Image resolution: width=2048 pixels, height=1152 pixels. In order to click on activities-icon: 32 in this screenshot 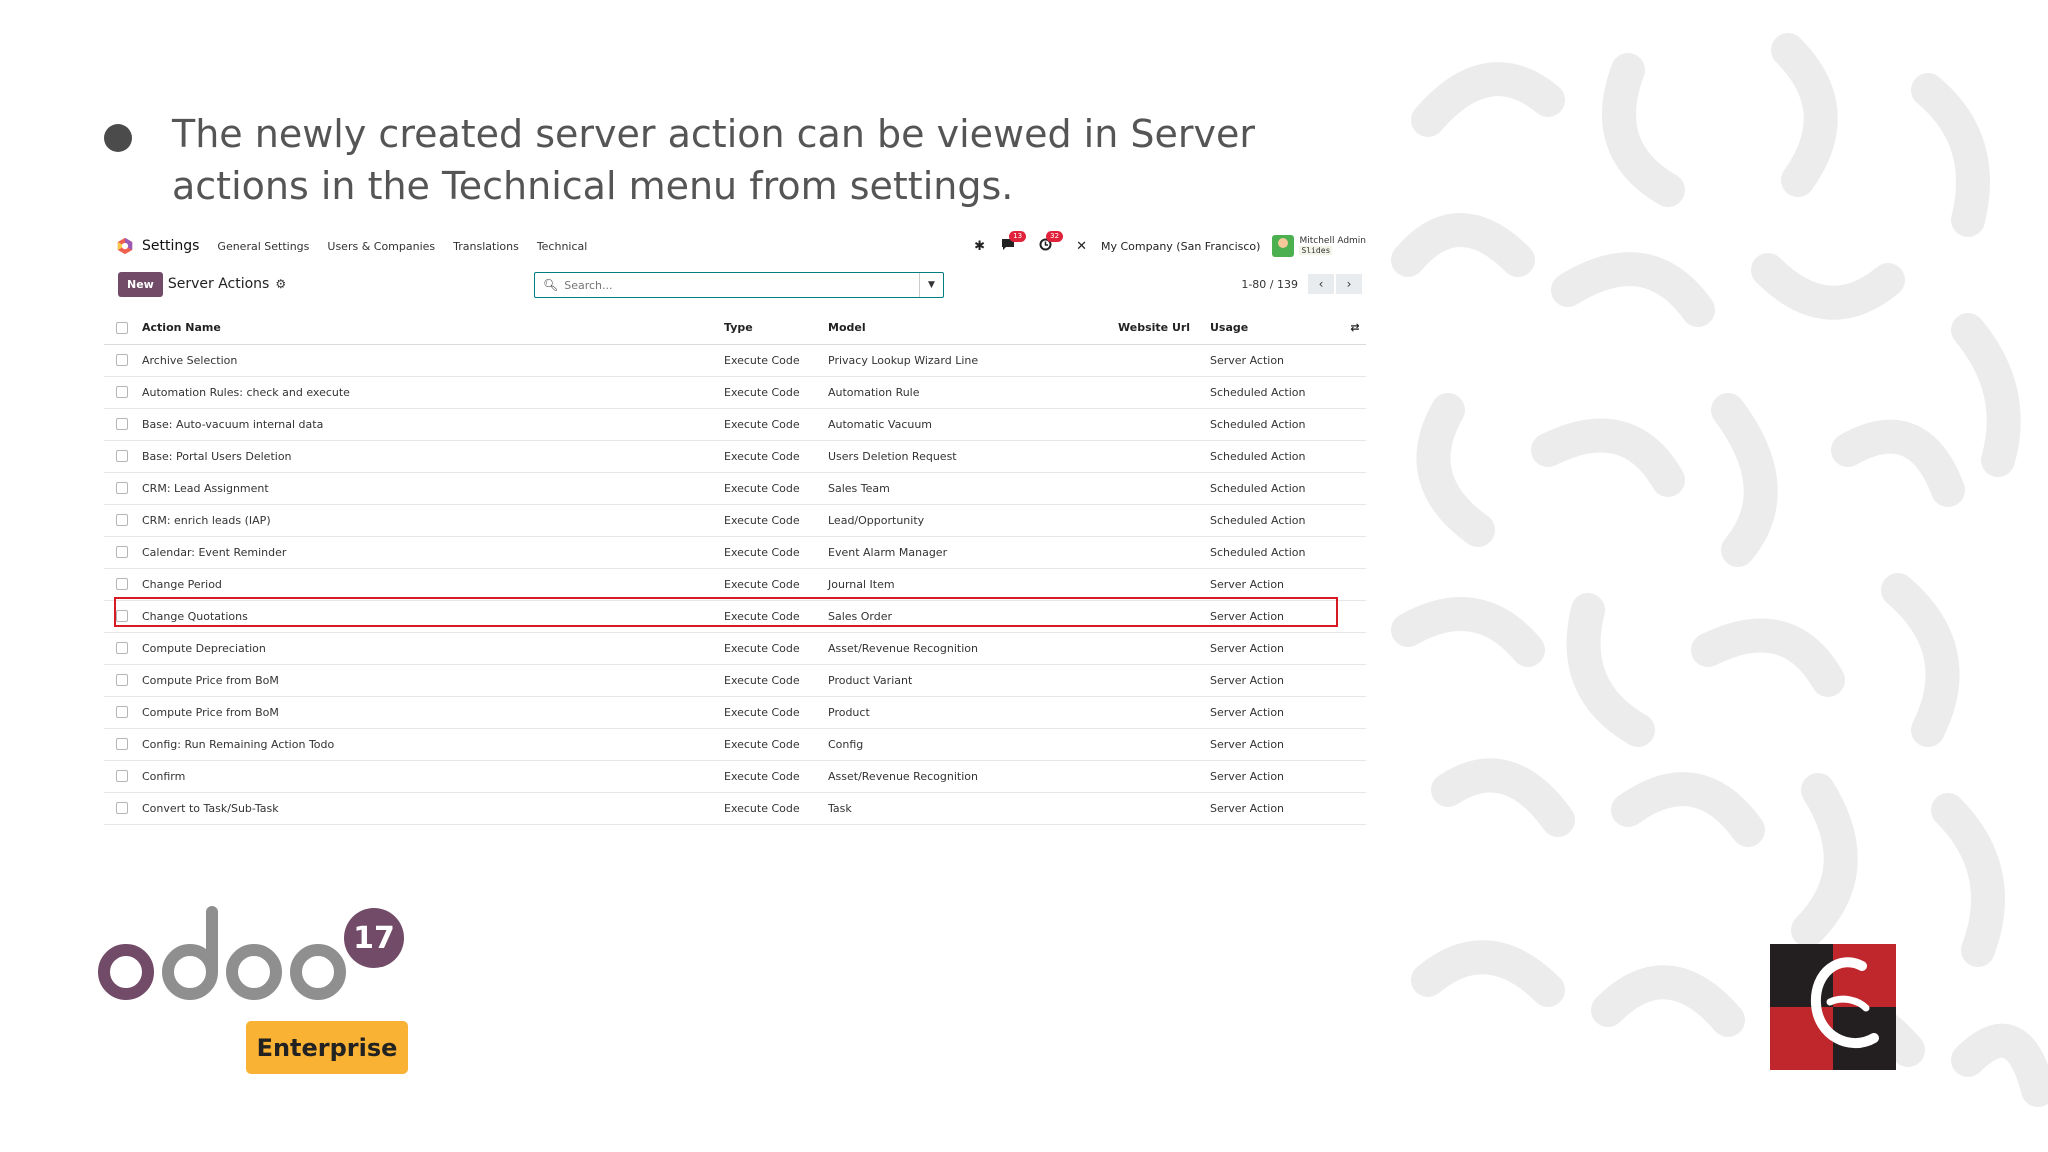, I will do `click(1051, 242)`.